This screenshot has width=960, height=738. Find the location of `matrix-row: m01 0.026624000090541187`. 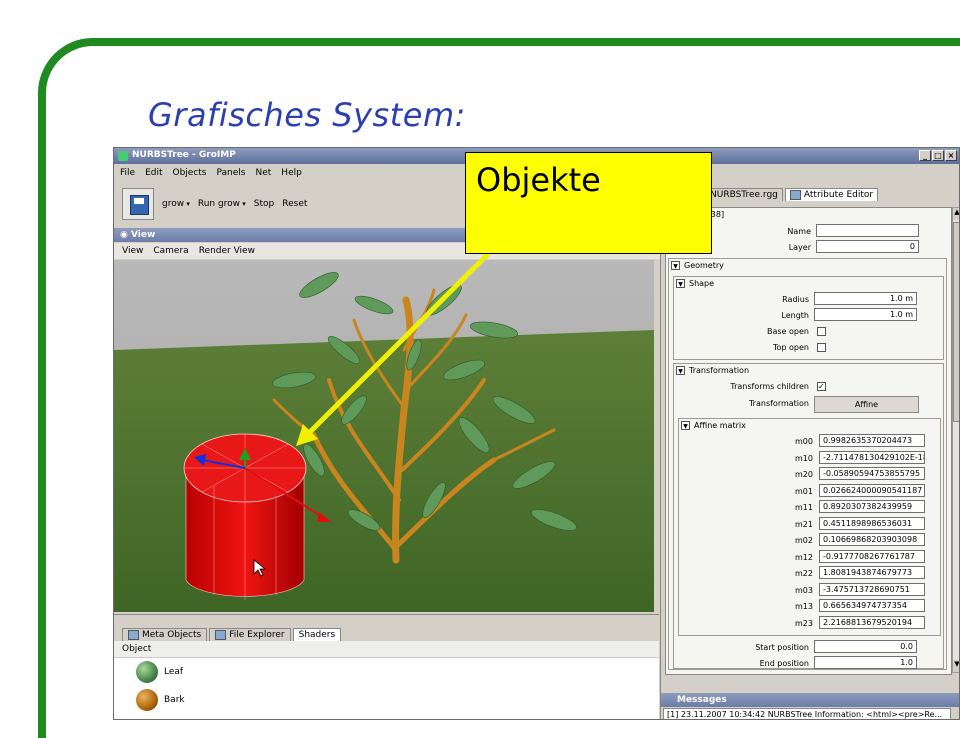

matrix-row: m01 0.026624000090541187 is located at coordinates (809, 491).